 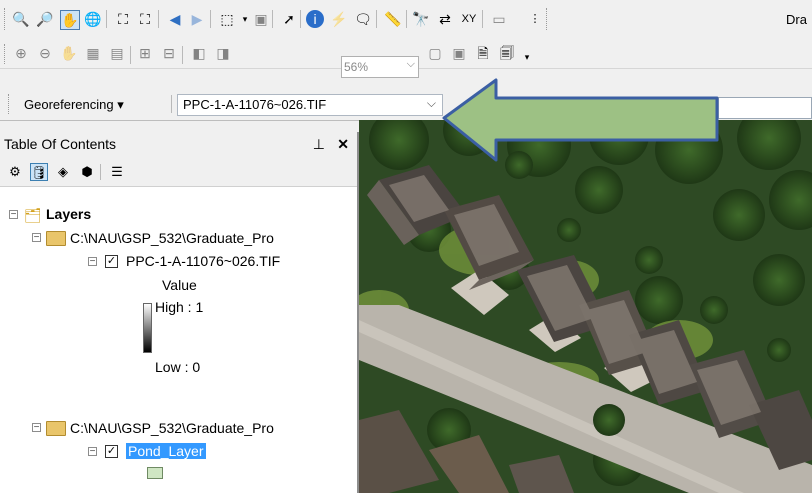 What do you see at coordinates (796, 19) in the screenshot?
I see `draw-toolbar-label: Dra` at bounding box center [796, 19].